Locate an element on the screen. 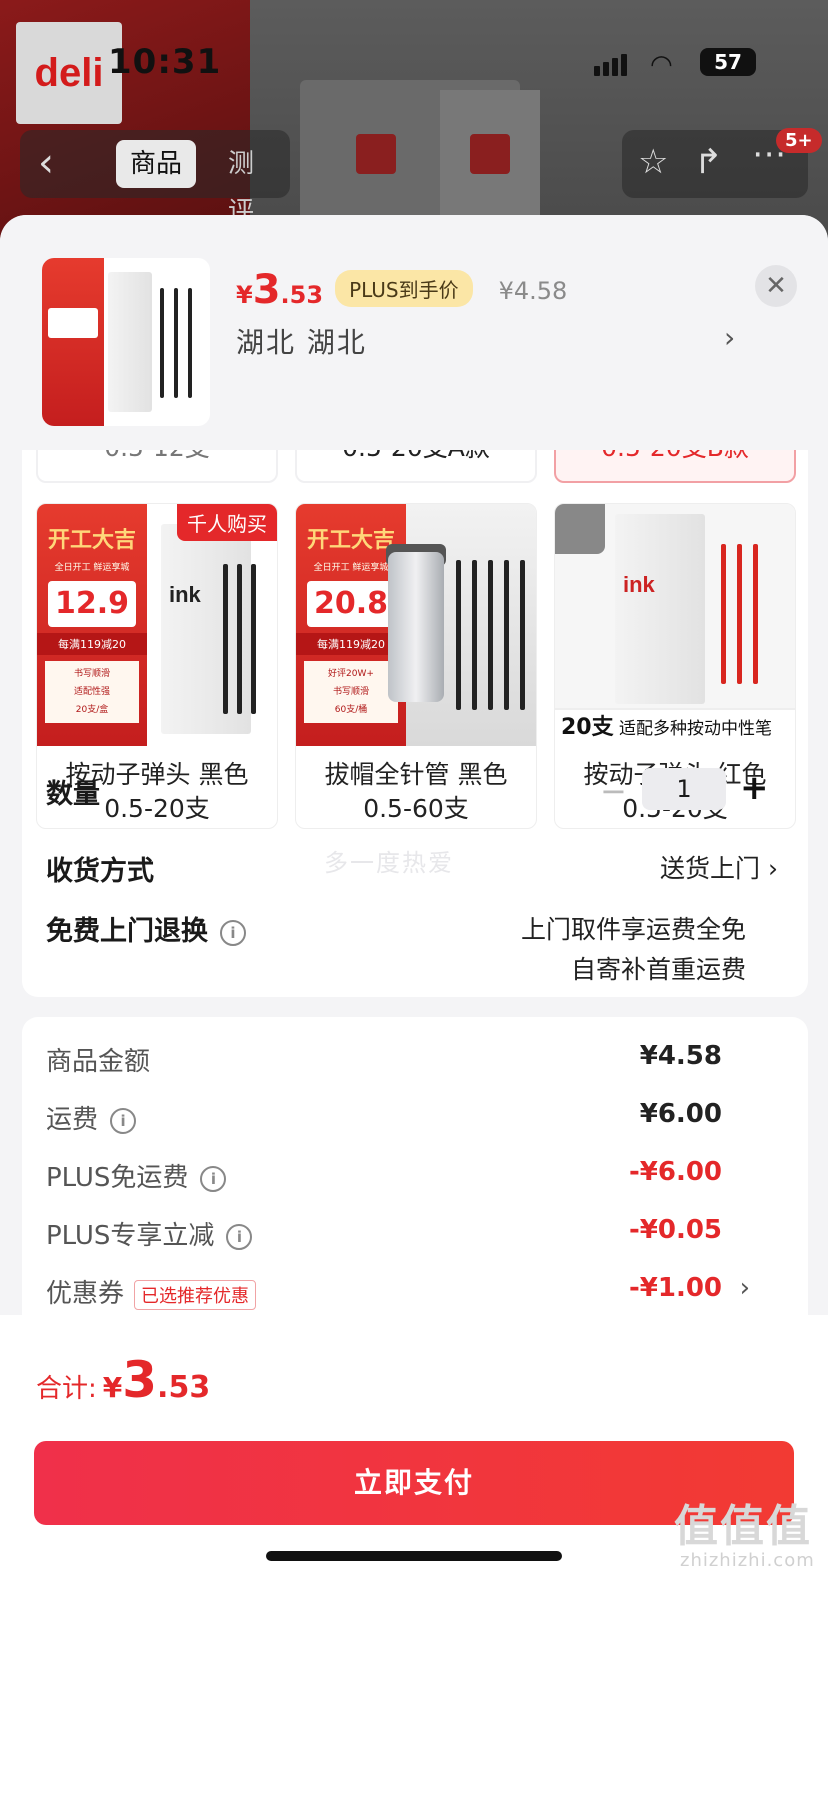  selected-price: ¥ 3 .53 PLUS到手价 ¥4.58 is located at coordinates (402, 290).